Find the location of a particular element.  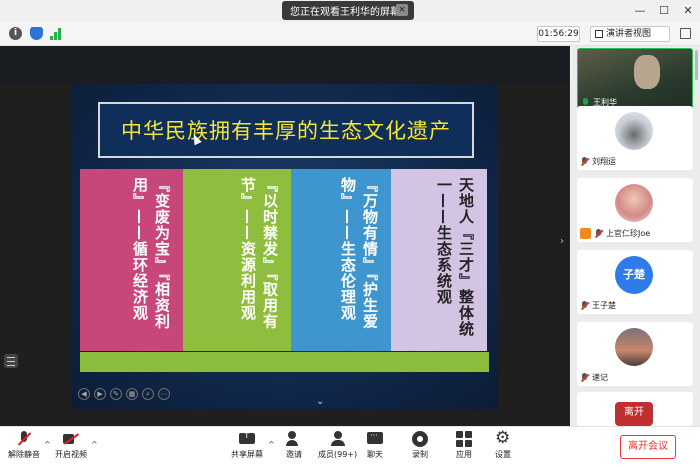

start-video-button: 开启视频 is located at coordinates (71, 445).